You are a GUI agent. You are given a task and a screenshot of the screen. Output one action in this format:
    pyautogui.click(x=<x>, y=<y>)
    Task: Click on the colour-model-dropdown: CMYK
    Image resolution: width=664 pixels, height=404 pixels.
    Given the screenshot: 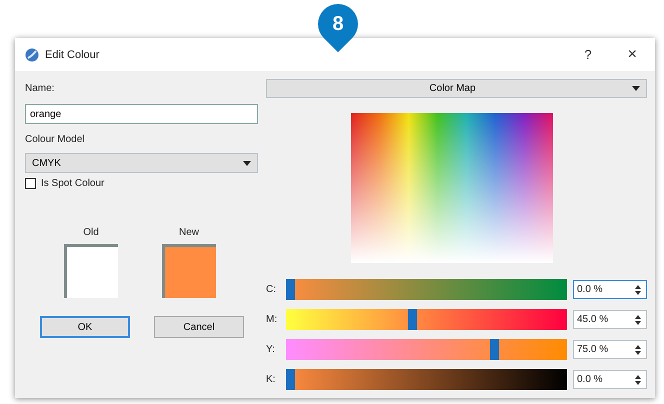 What is the action you would take?
    pyautogui.click(x=141, y=163)
    